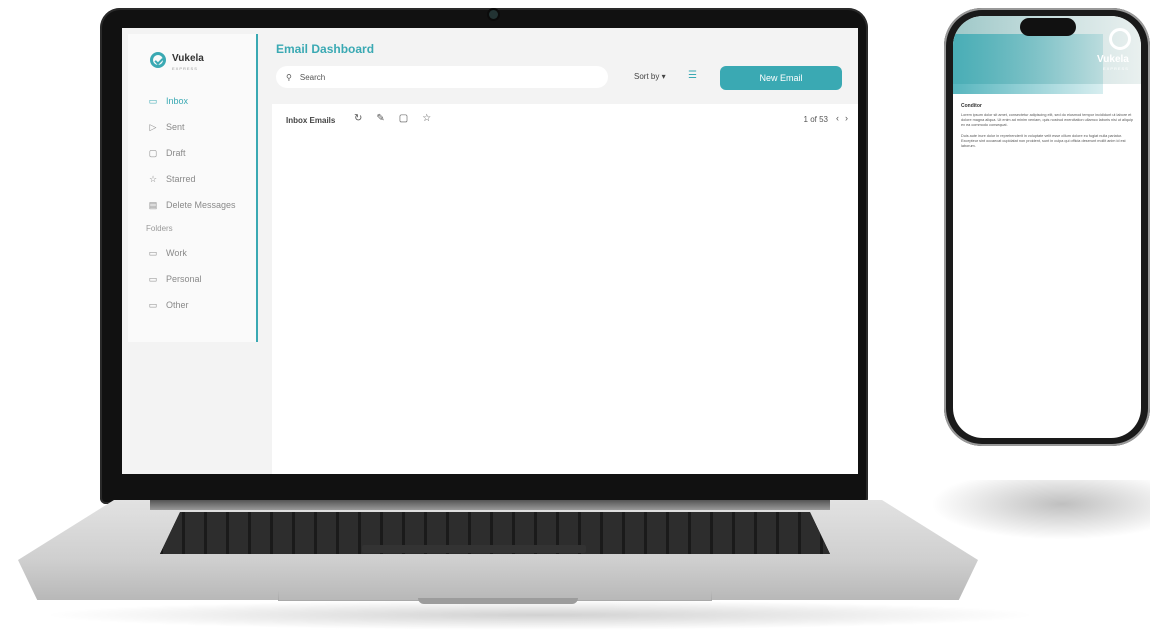  I want to click on webcam, so click(493, 14).